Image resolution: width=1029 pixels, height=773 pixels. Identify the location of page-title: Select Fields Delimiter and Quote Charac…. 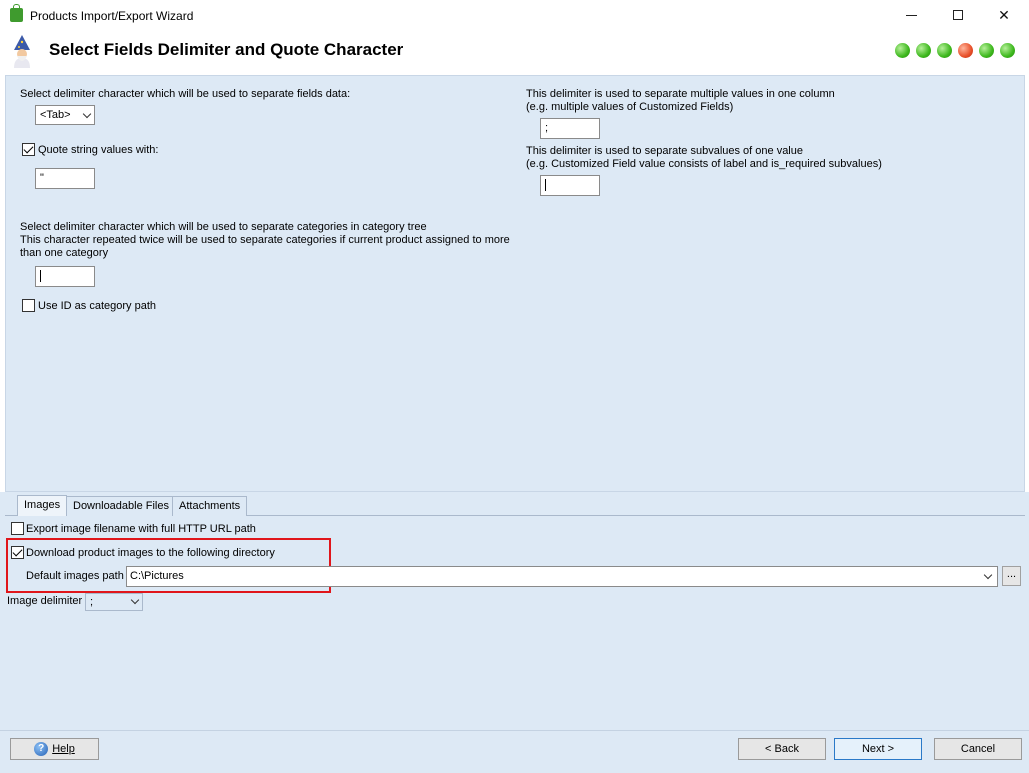
(226, 49).